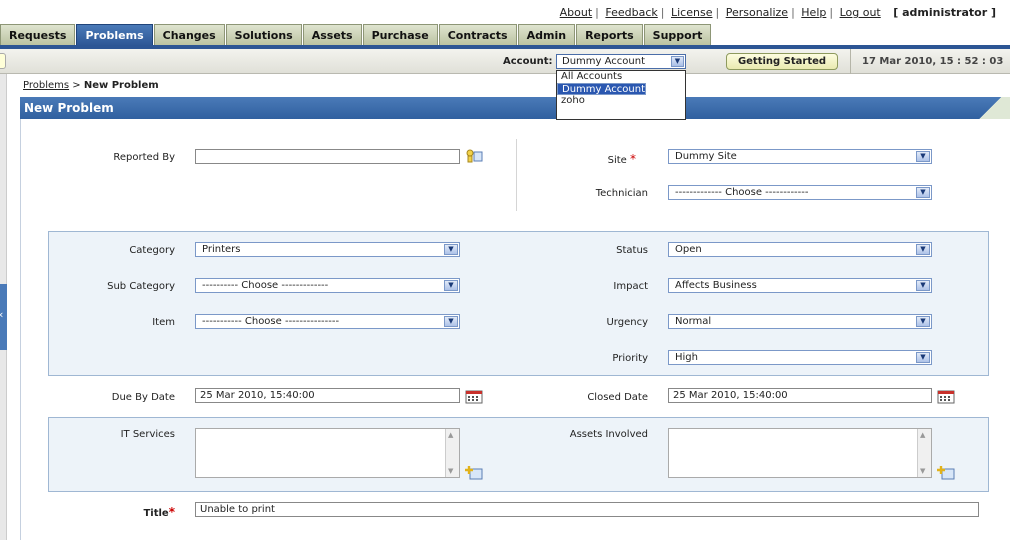 The height and width of the screenshot is (540, 1010). What do you see at coordinates (800, 395) in the screenshot?
I see `closed-date-input: 25 Mar 2010, 15:40:00` at bounding box center [800, 395].